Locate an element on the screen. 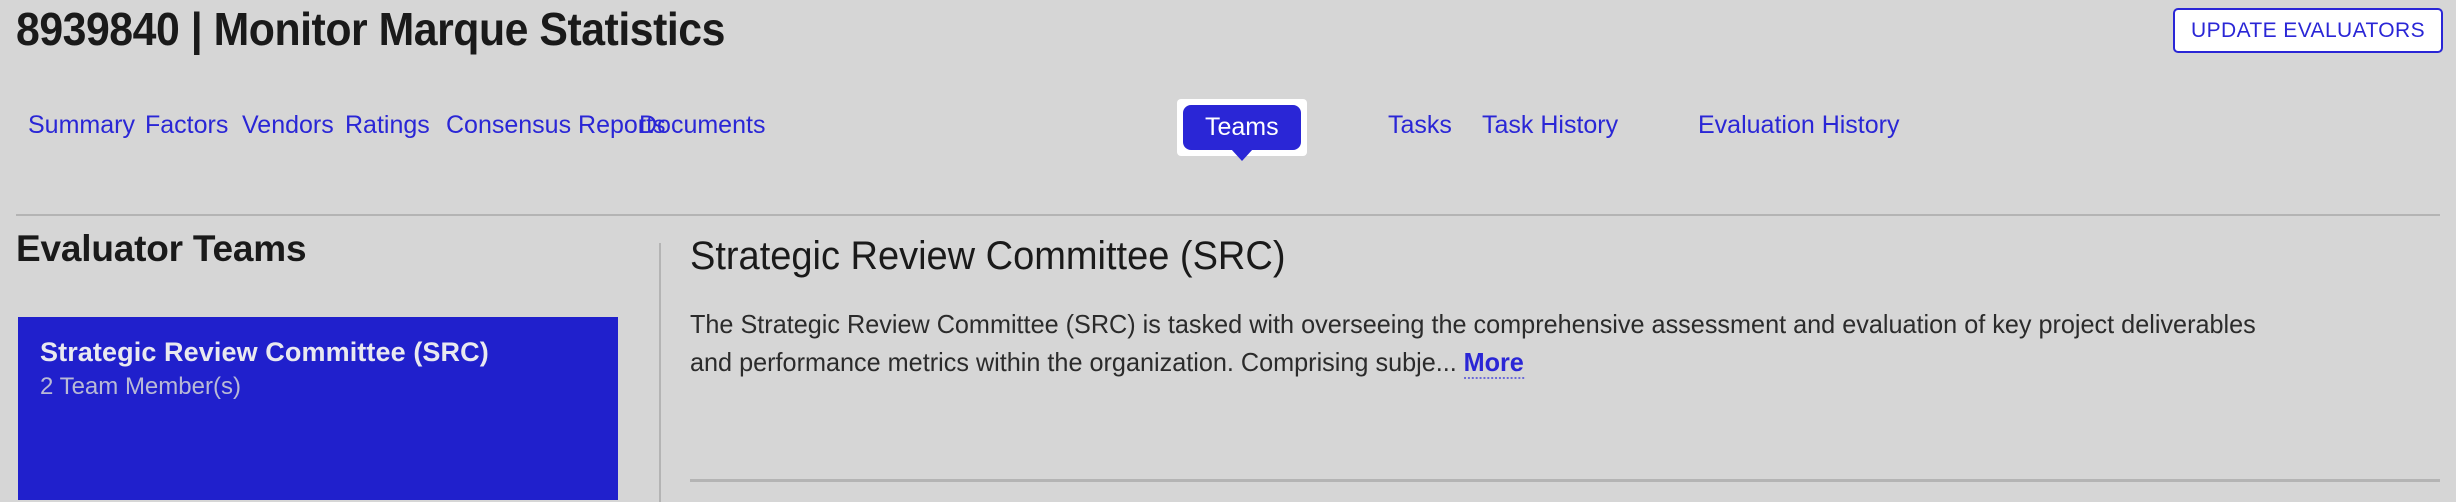  team-member-count: 2 Team Member(s) is located at coordinates (140, 386).